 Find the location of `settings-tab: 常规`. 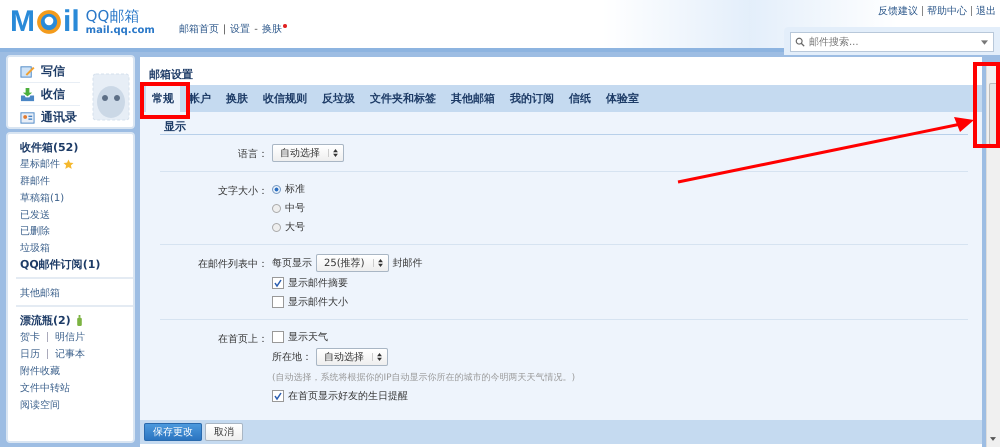

settings-tab: 常规 is located at coordinates (163, 98).